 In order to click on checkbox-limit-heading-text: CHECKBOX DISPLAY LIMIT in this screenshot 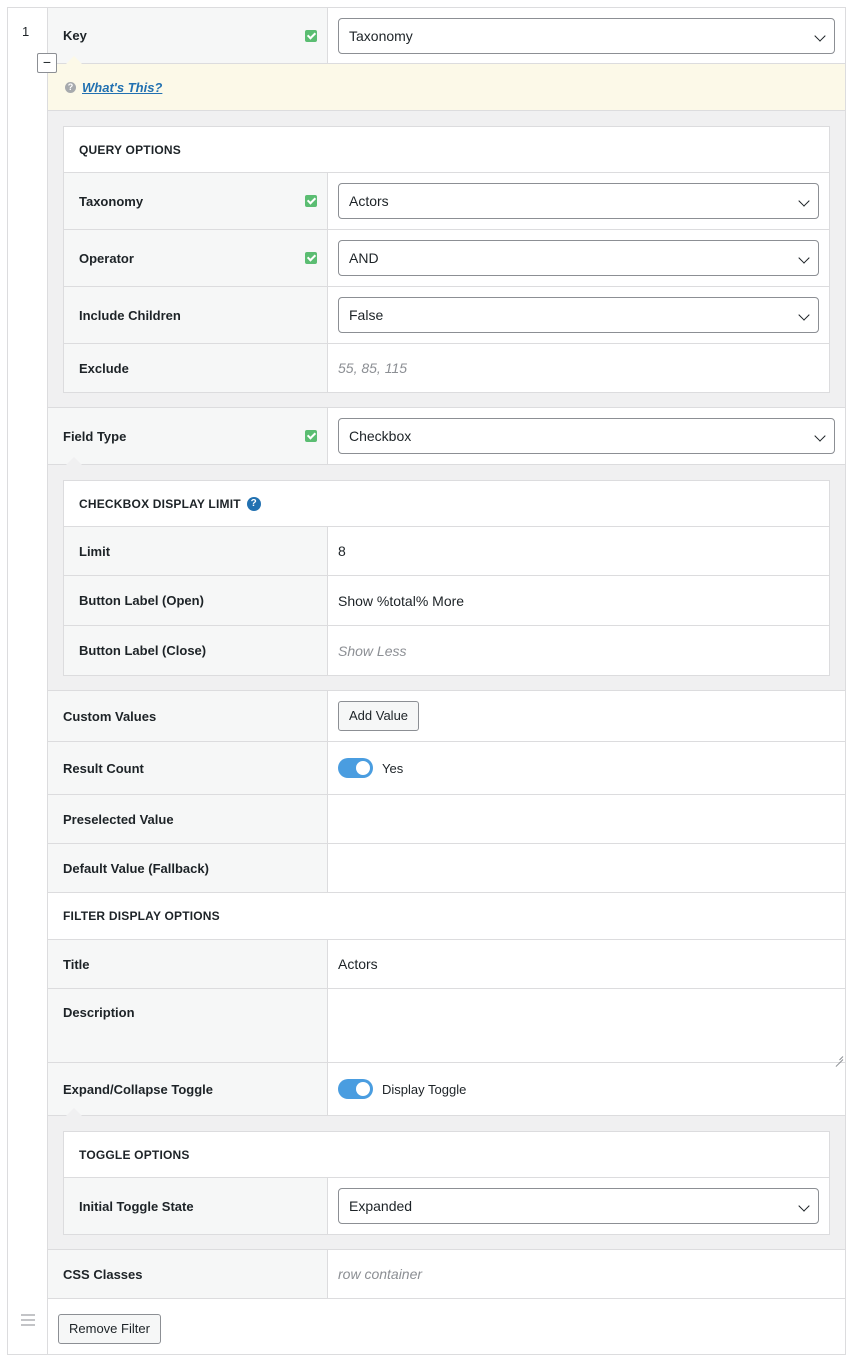, I will do `click(160, 503)`.